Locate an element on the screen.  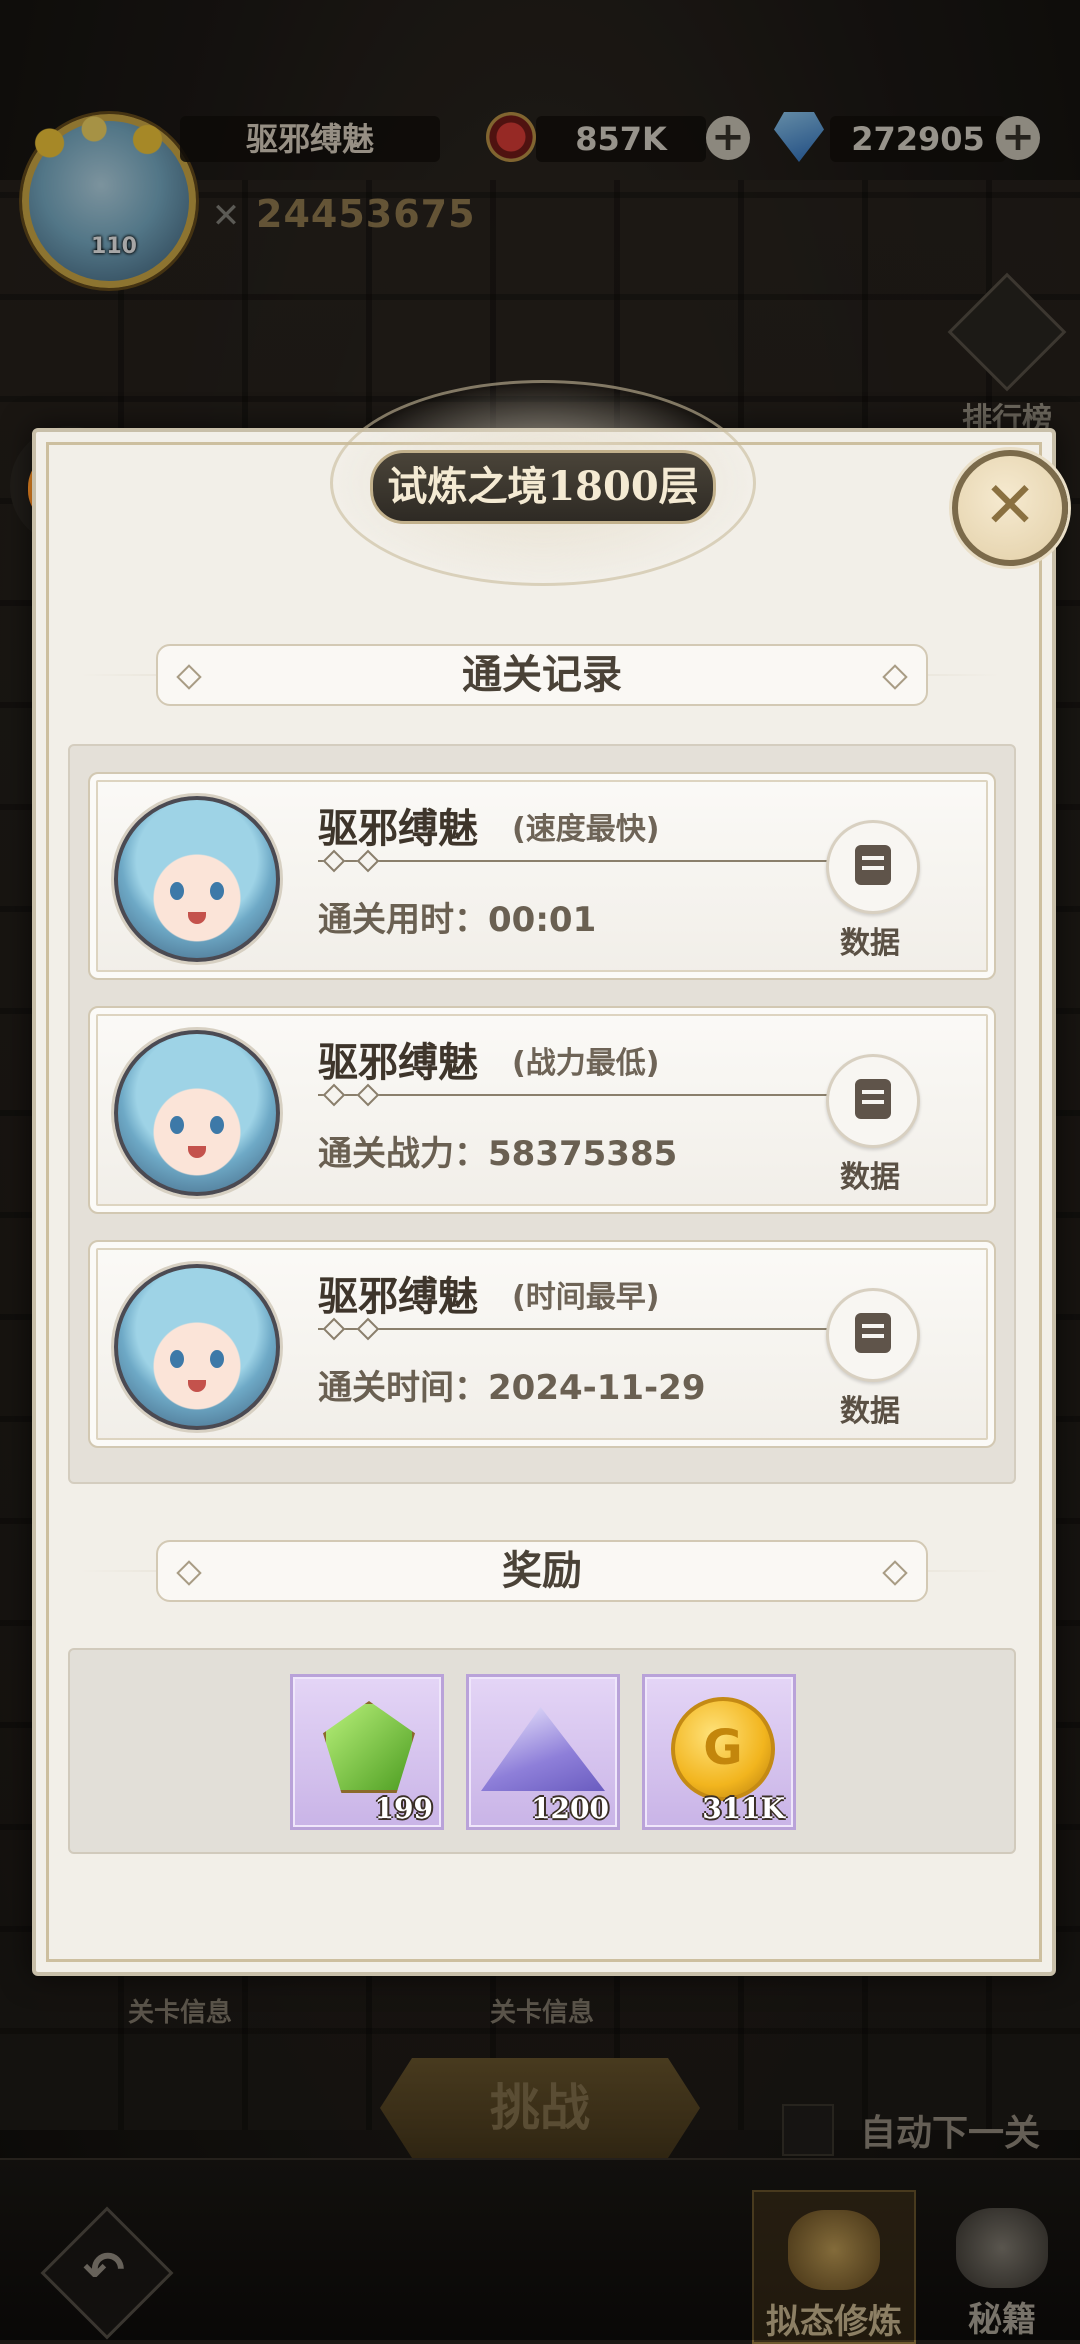
record-tag: (战力最低) is located at coordinates (586, 1063).